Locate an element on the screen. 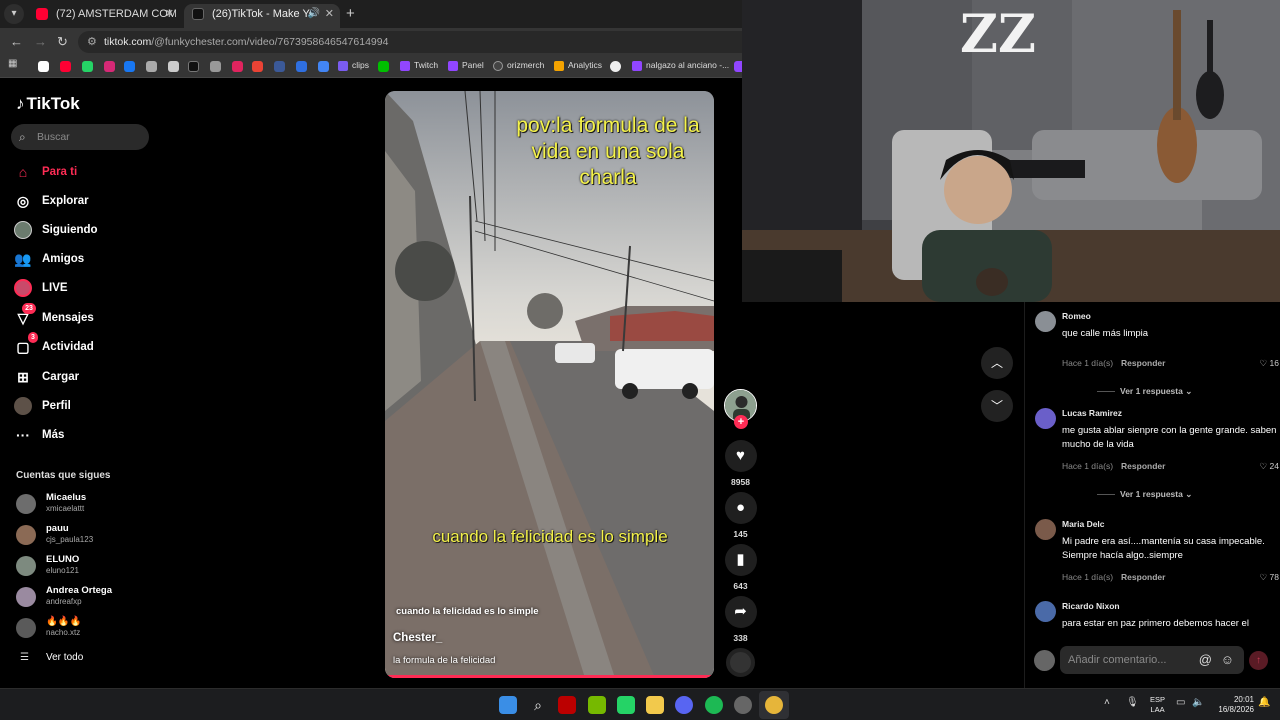  bookmark-clips: clips is located at coordinates (353, 65).